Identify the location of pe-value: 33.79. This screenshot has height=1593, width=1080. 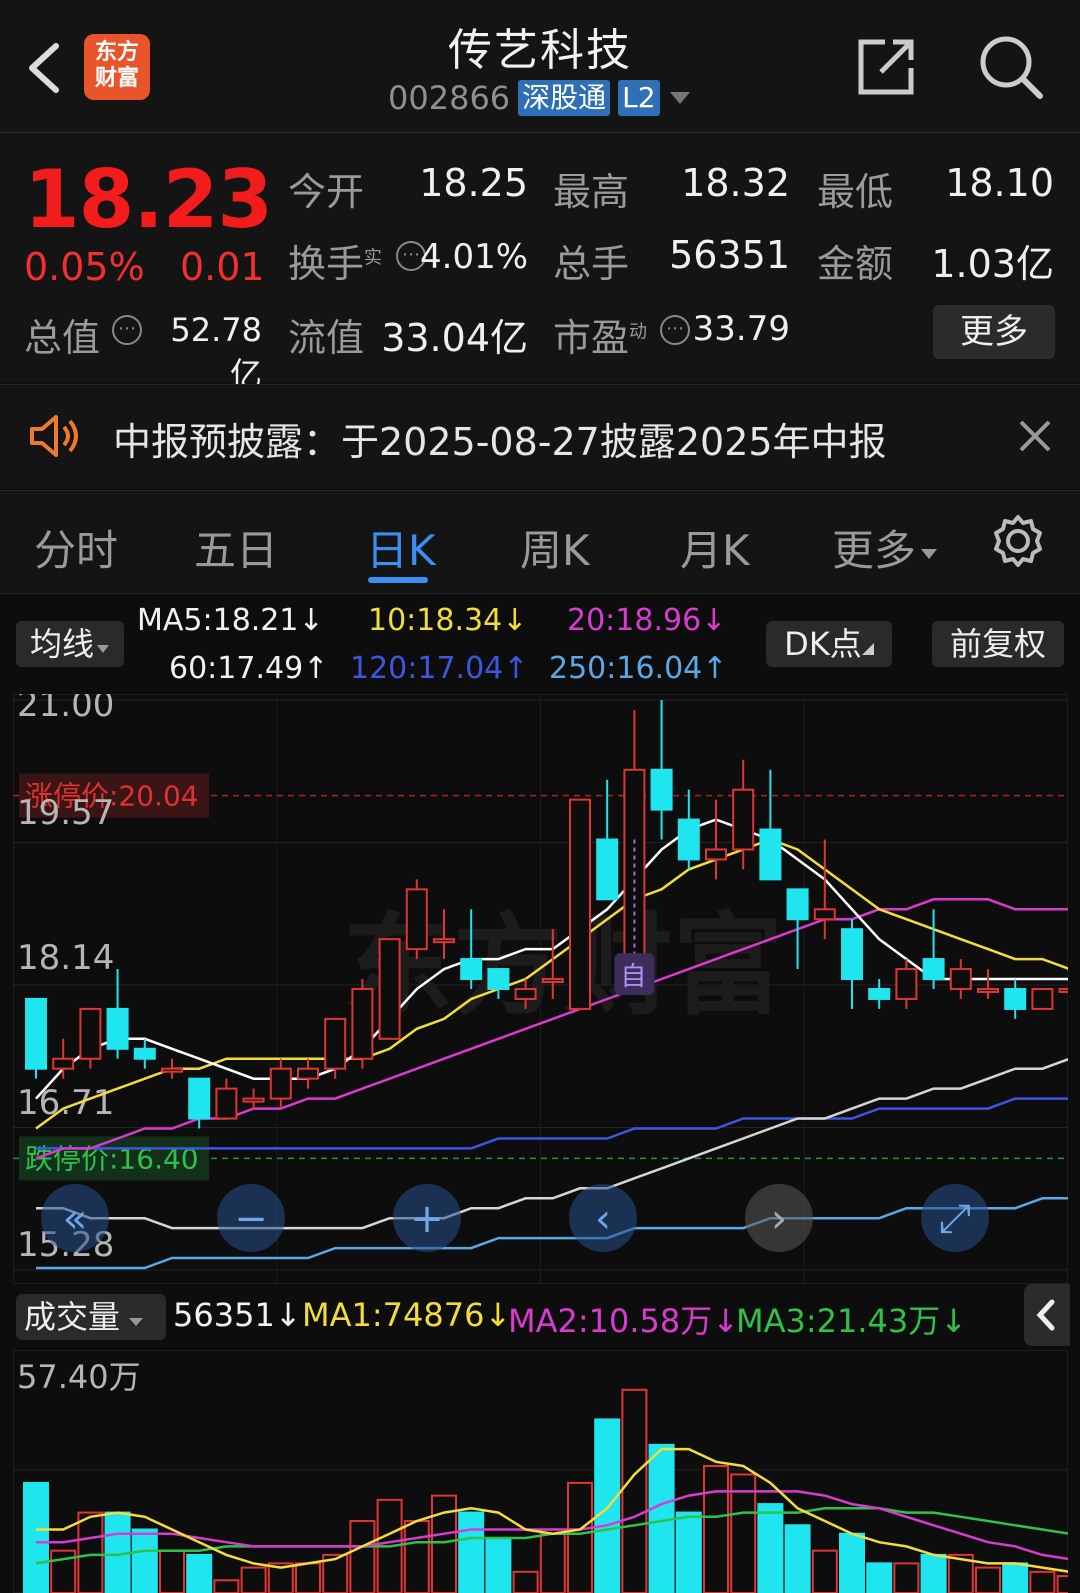
(741, 329).